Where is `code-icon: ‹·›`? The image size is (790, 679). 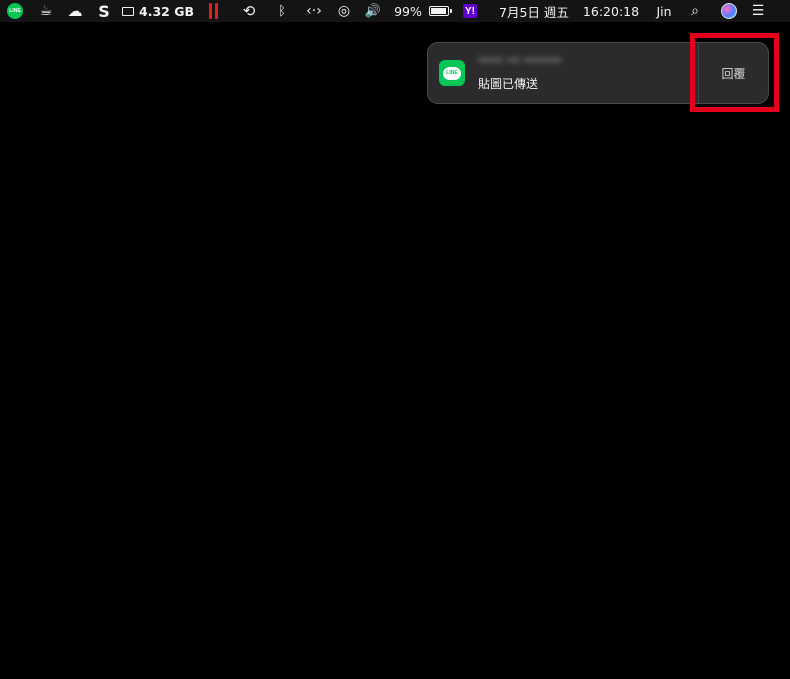
code-icon: ‹·› is located at coordinates (314, 11).